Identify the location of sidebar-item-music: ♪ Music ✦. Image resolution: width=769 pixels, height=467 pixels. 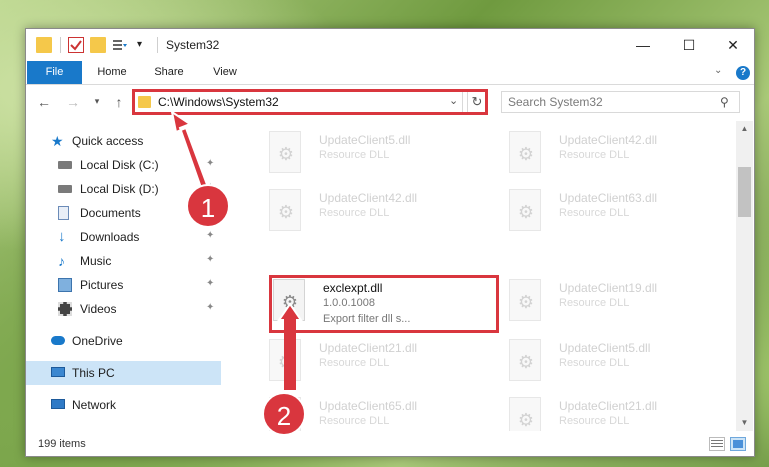
(123, 261).